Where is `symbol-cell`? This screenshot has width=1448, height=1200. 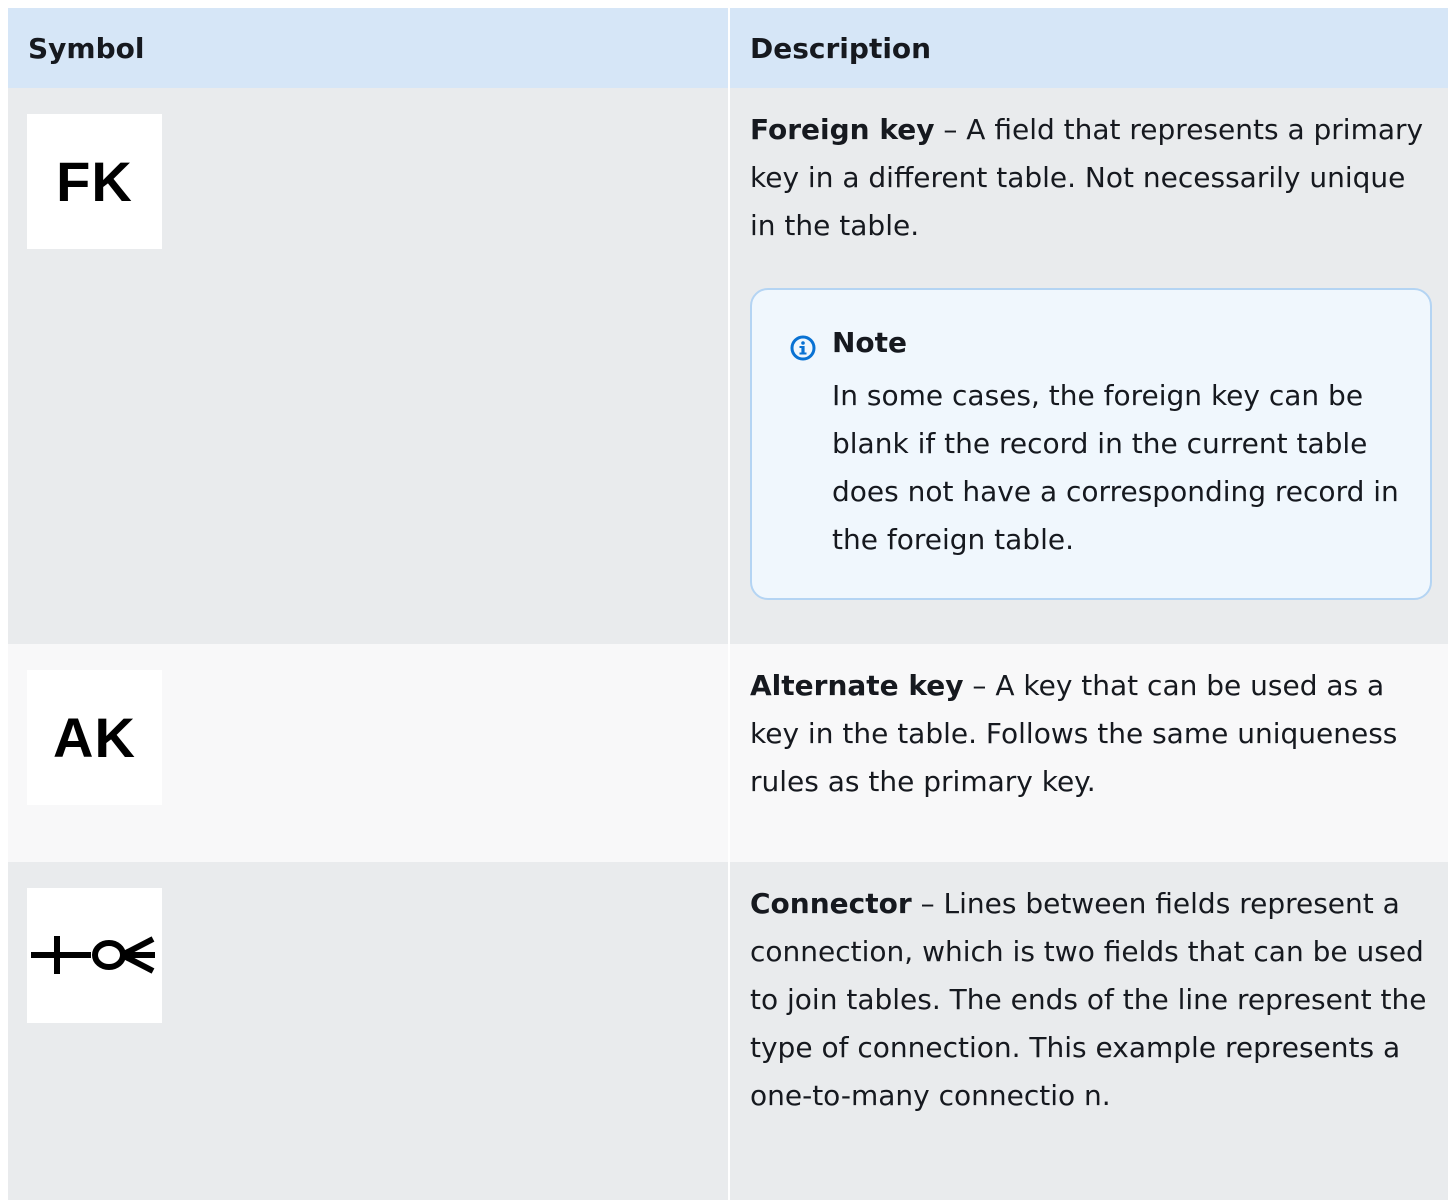 symbol-cell is located at coordinates (369, 1031).